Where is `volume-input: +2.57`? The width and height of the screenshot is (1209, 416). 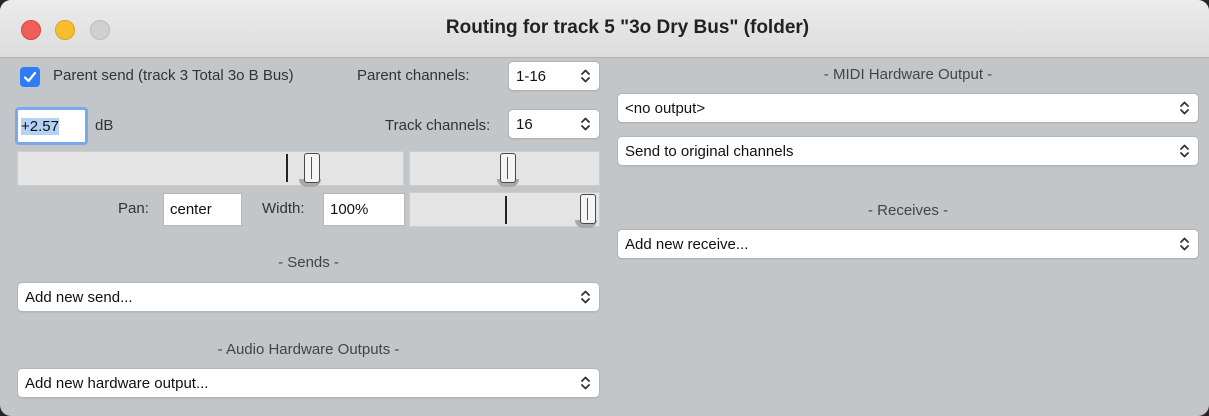 volume-input: +2.57 is located at coordinates (51, 126).